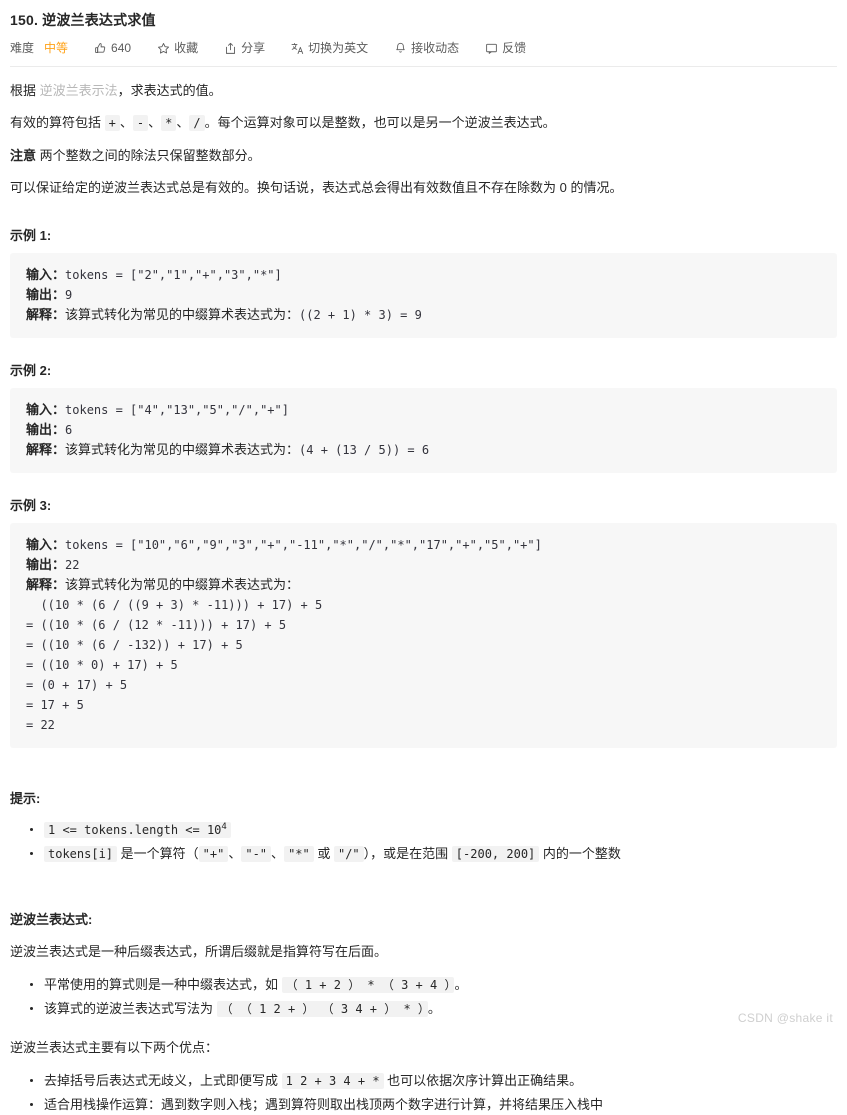 This screenshot has height=1115, width=847. What do you see at coordinates (156, 625) in the screenshot?
I see `calc-line: = ((10 * (6 / (12 * -11))) + 17) + 5` at bounding box center [156, 625].